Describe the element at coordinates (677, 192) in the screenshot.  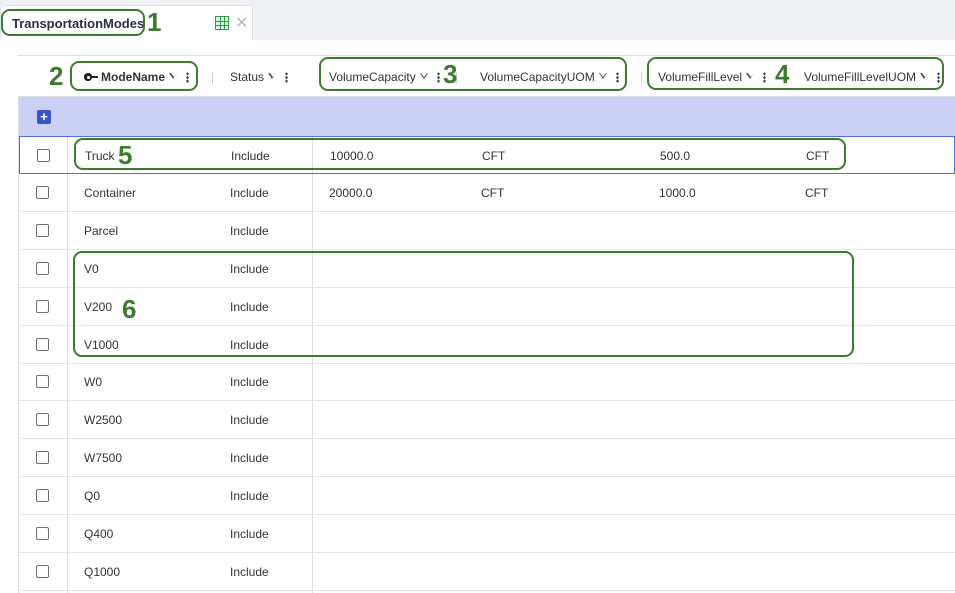
I see `cell-volume-fill-level: 1000.0` at that location.